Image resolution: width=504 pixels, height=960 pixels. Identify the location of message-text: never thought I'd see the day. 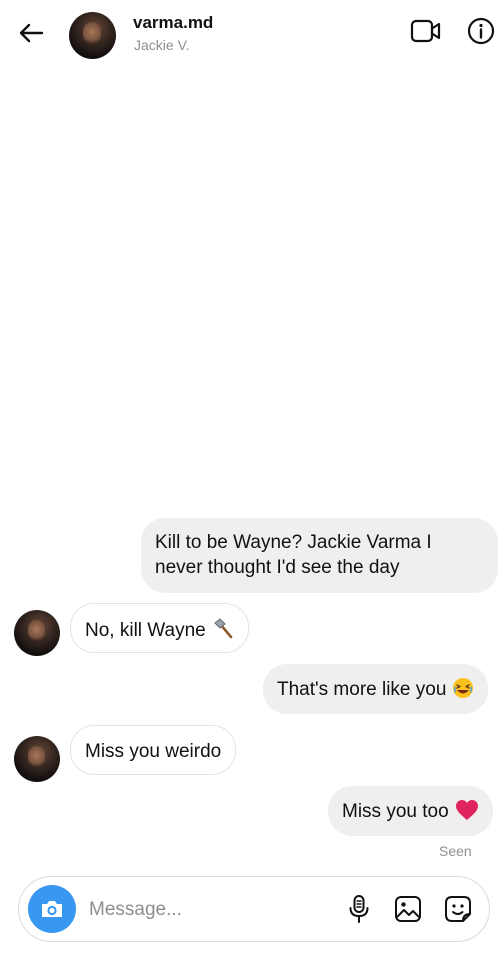
(277, 567).